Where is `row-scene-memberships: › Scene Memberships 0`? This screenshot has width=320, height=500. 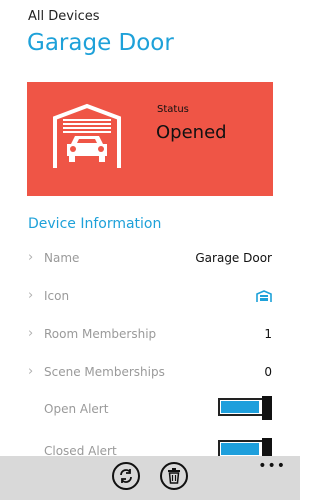 row-scene-memberships: › Scene Memberships 0 is located at coordinates (151, 373).